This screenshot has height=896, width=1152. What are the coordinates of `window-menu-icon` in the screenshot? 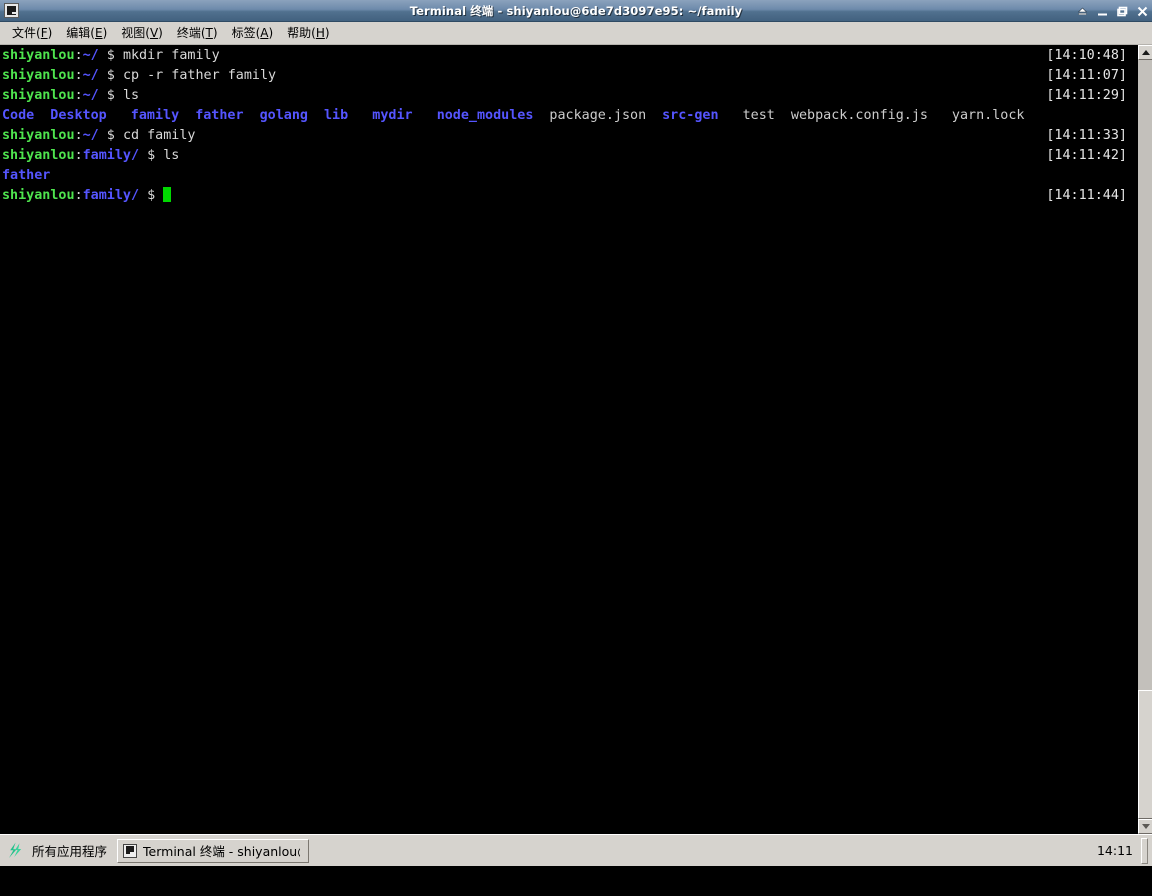 It's located at (11, 11).